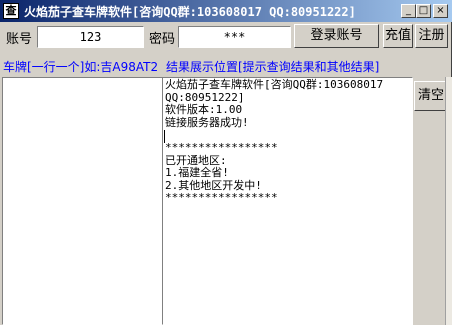 This screenshot has height=325, width=452. Describe the element at coordinates (162, 39) in the screenshot. I see `password-label: 密码` at that location.